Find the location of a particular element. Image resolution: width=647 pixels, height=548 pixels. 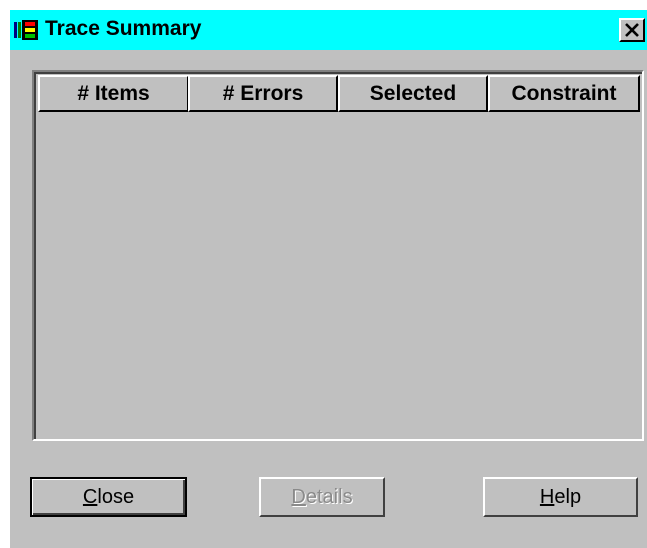

column-header-selected: Selected is located at coordinates (413, 93).